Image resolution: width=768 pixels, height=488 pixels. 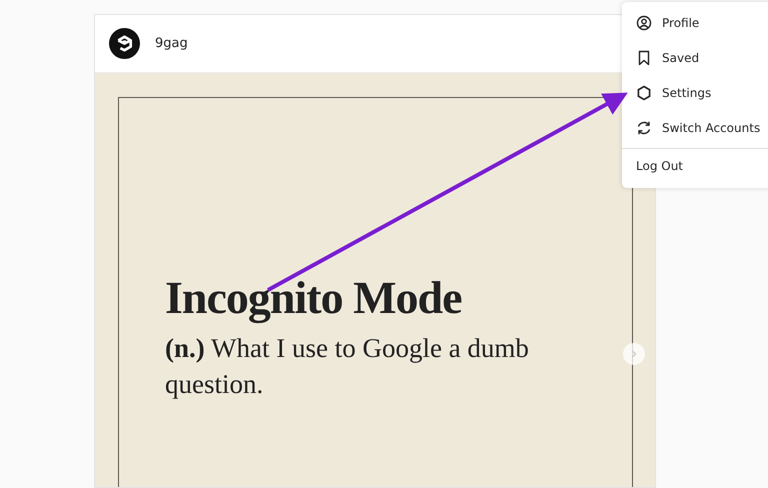 What do you see at coordinates (644, 92) in the screenshot?
I see `settings-icon` at bounding box center [644, 92].